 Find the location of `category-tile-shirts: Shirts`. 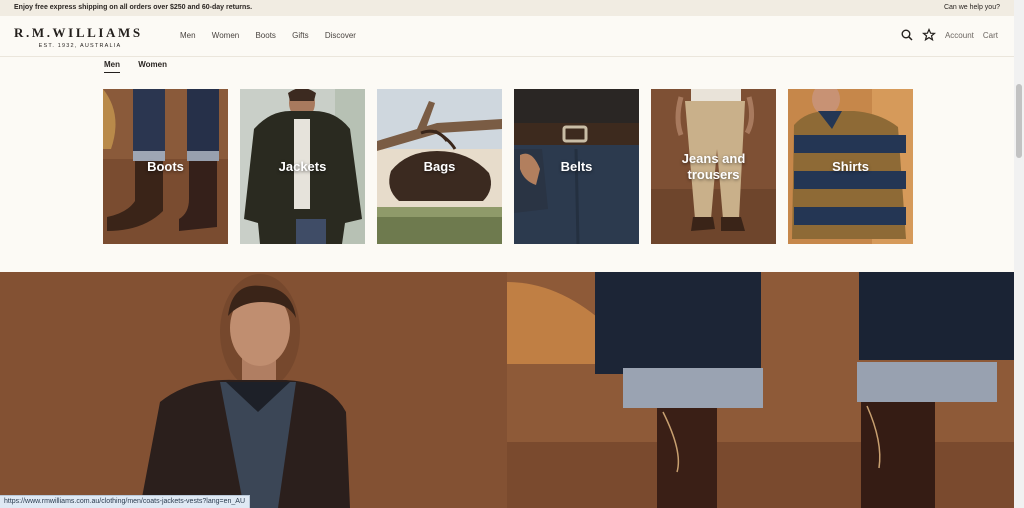

category-tile-shirts: Shirts is located at coordinates (850, 166).